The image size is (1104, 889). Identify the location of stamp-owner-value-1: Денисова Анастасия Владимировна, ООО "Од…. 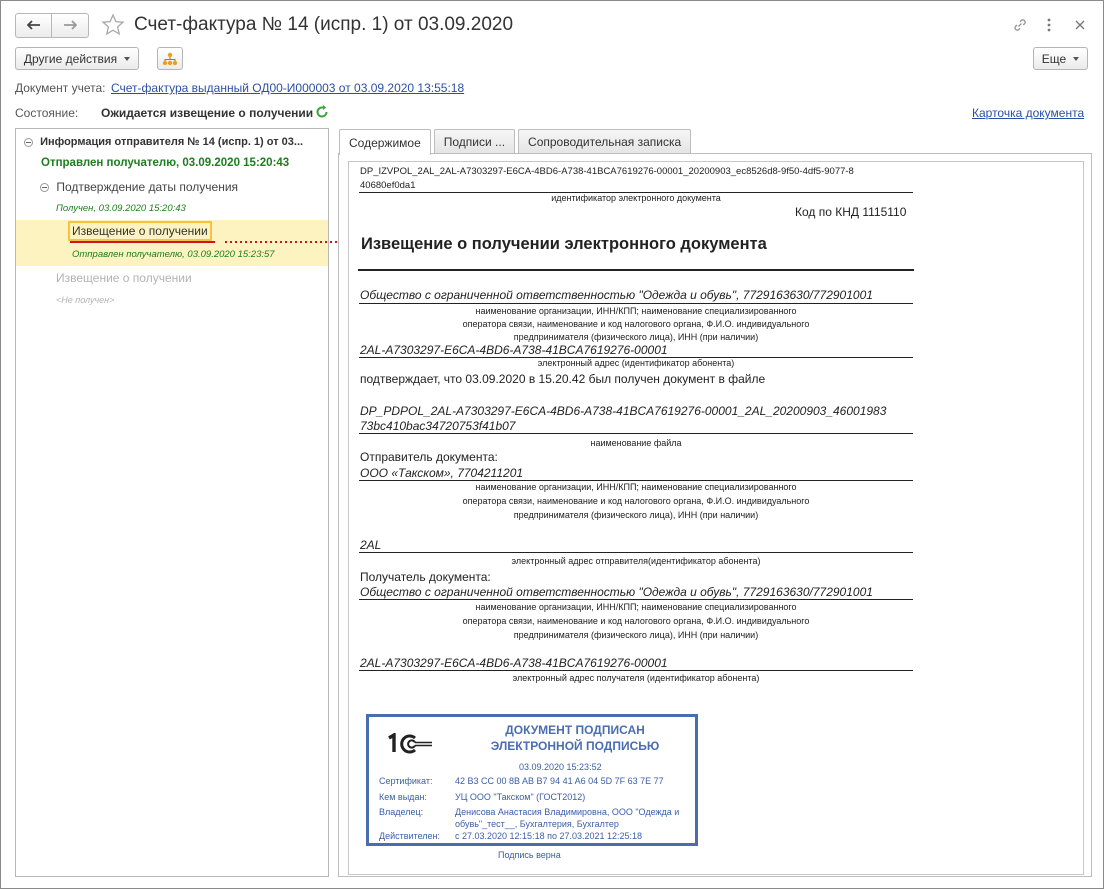
(567, 812).